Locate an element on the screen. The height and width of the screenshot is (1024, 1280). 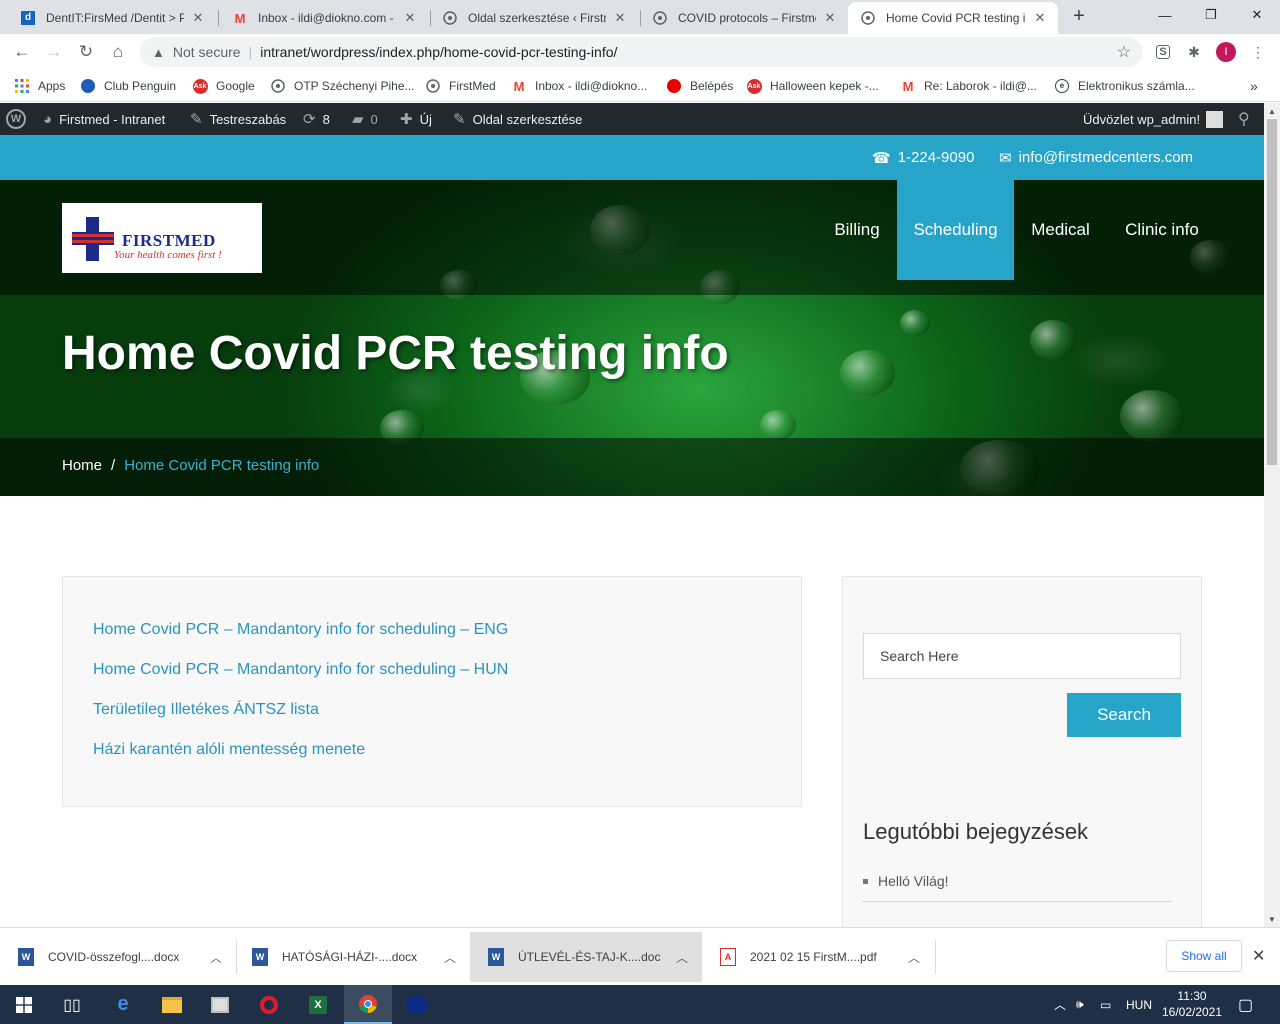
email-address: info@firstmedcenters.com is located at coordinates (1106, 157).